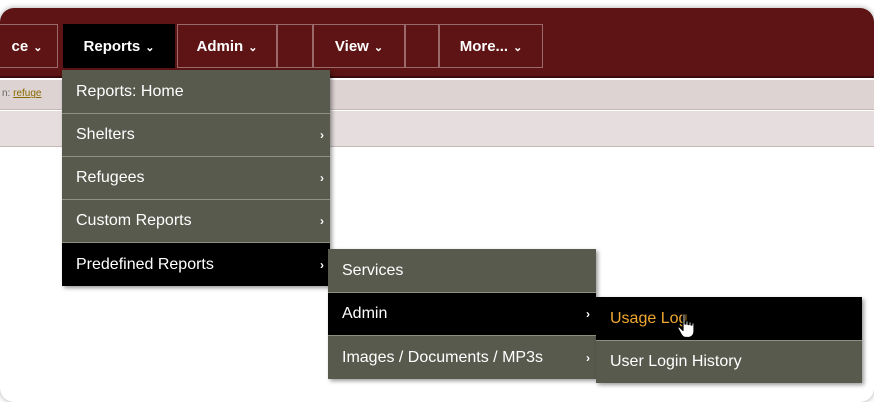 The image size is (874, 402). I want to click on menu-item-label: Images / Documents / MP3s, so click(442, 357).